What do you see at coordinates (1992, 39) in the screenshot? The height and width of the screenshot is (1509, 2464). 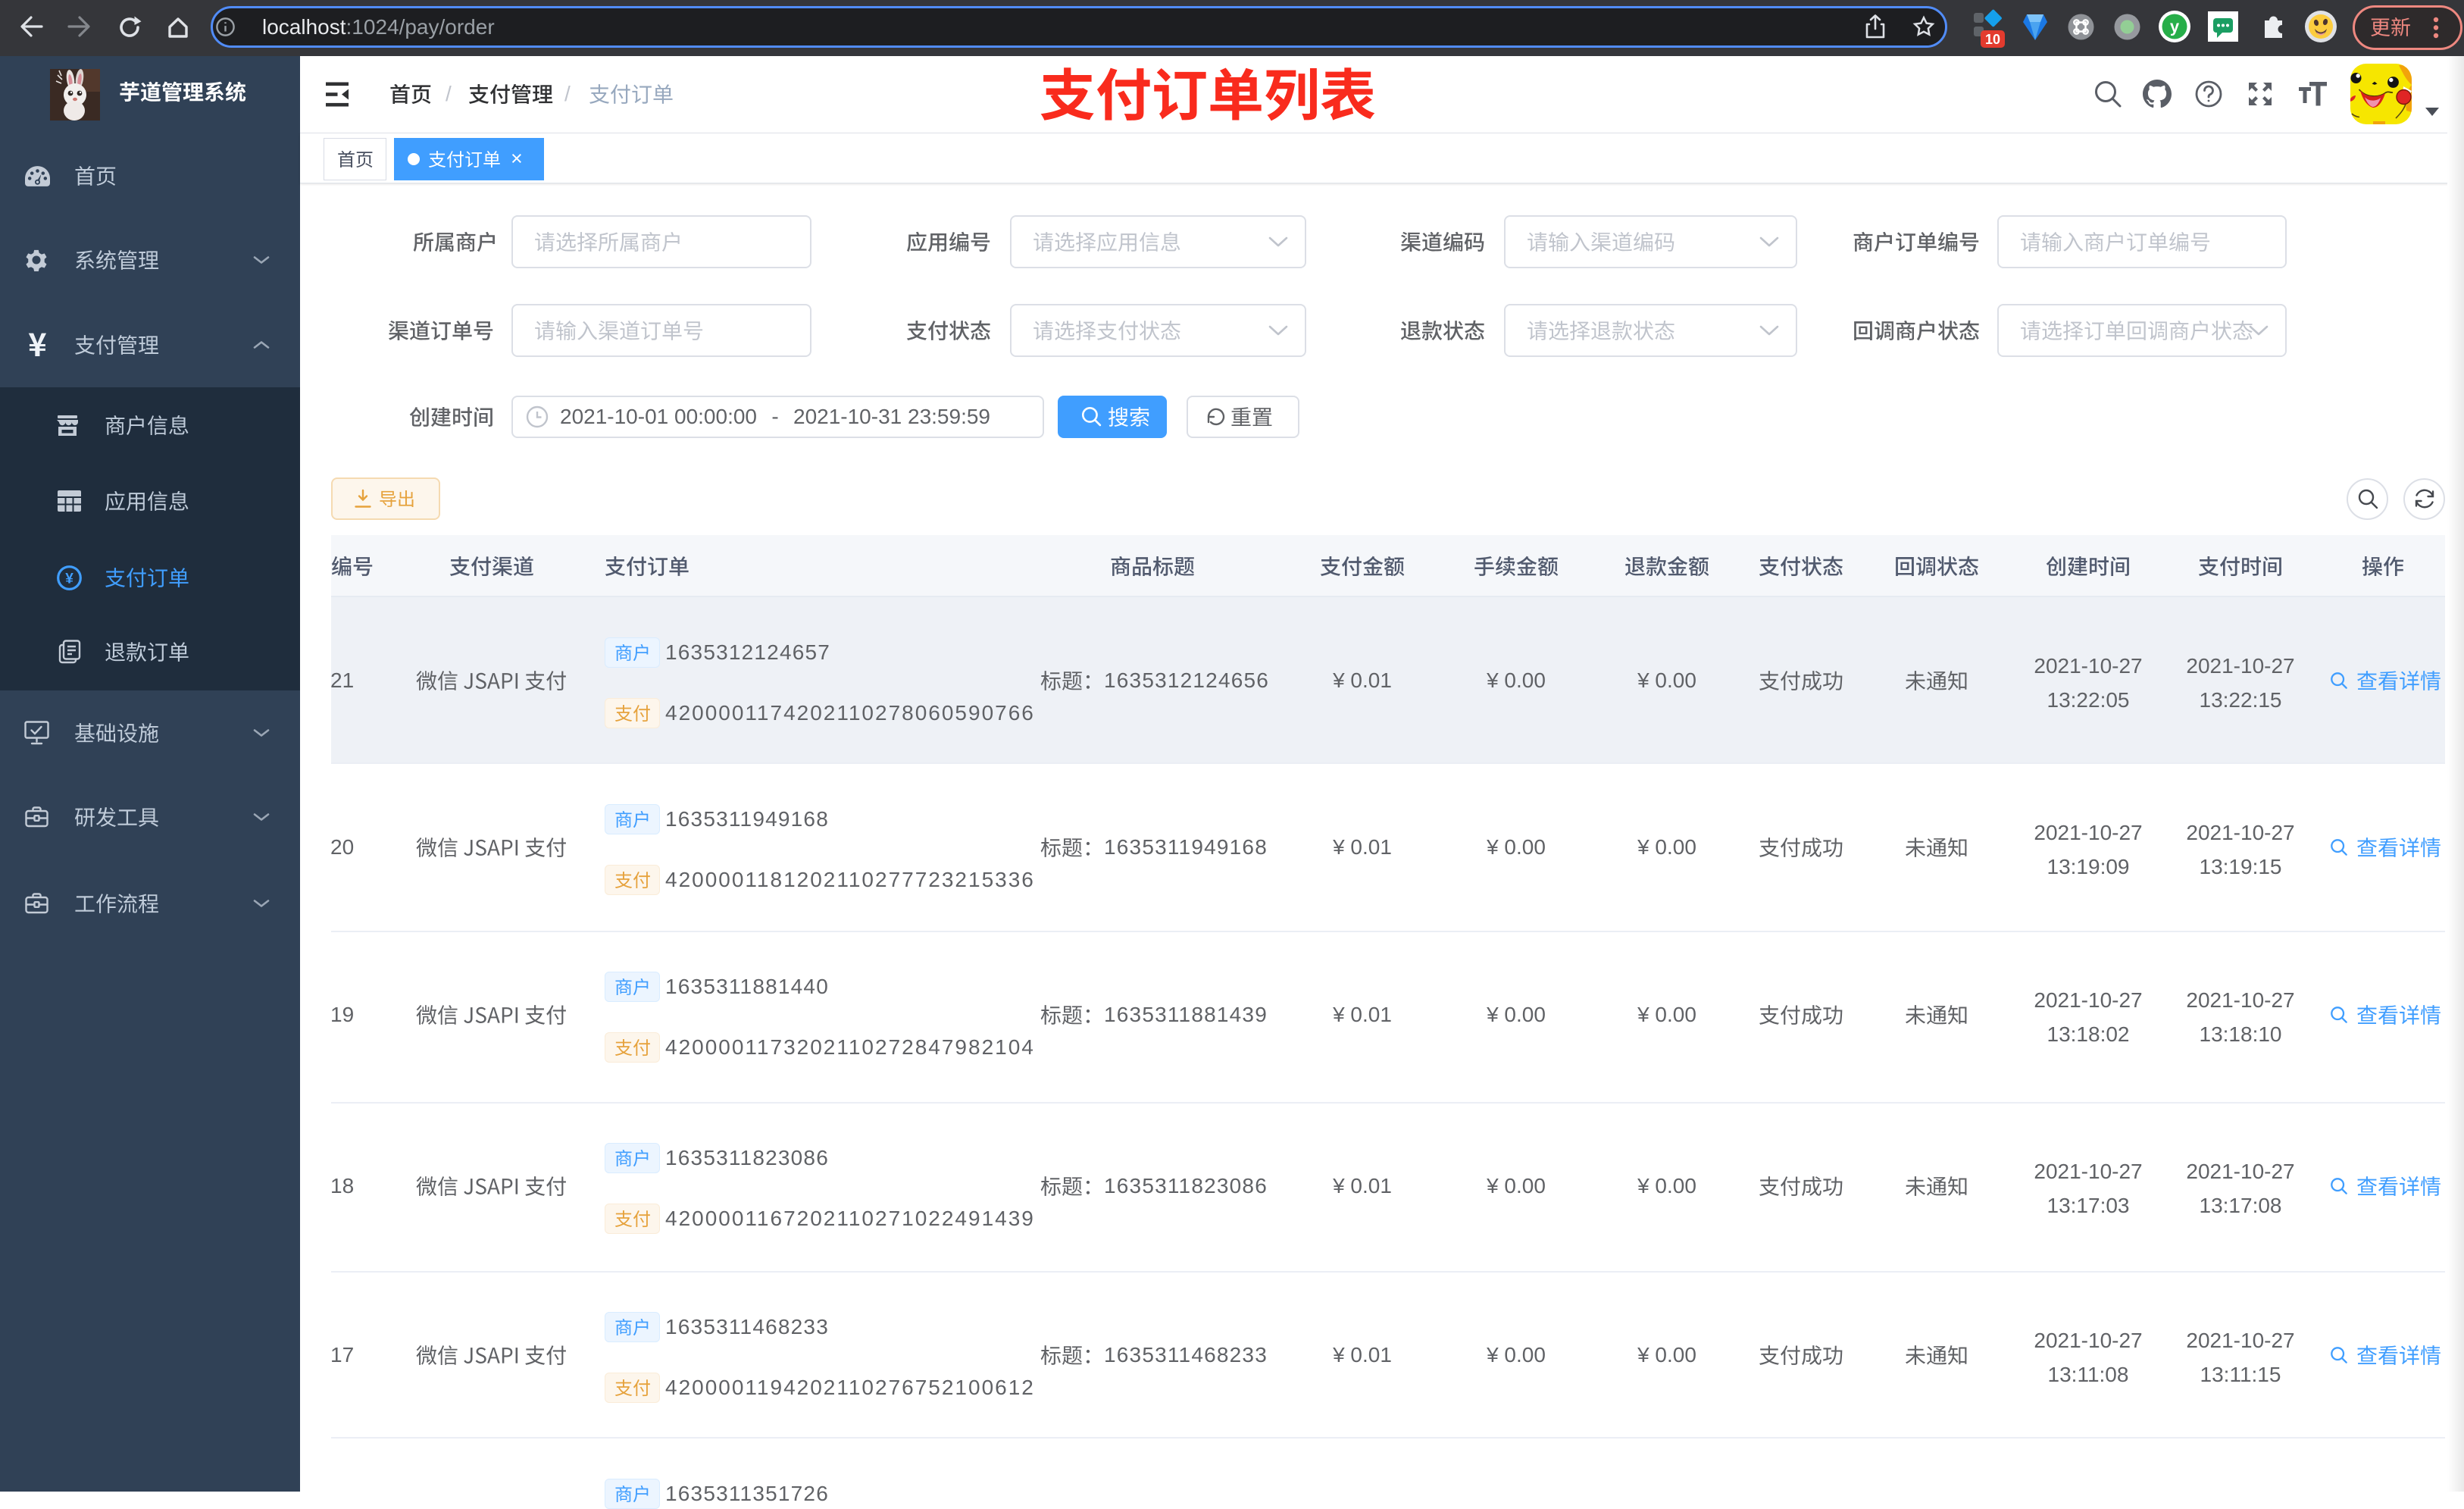 I see `svg-text: 10` at bounding box center [1992, 39].